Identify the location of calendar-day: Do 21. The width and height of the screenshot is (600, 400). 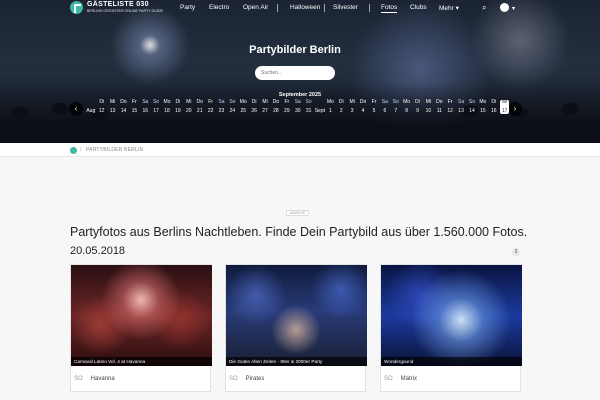
(200, 107).